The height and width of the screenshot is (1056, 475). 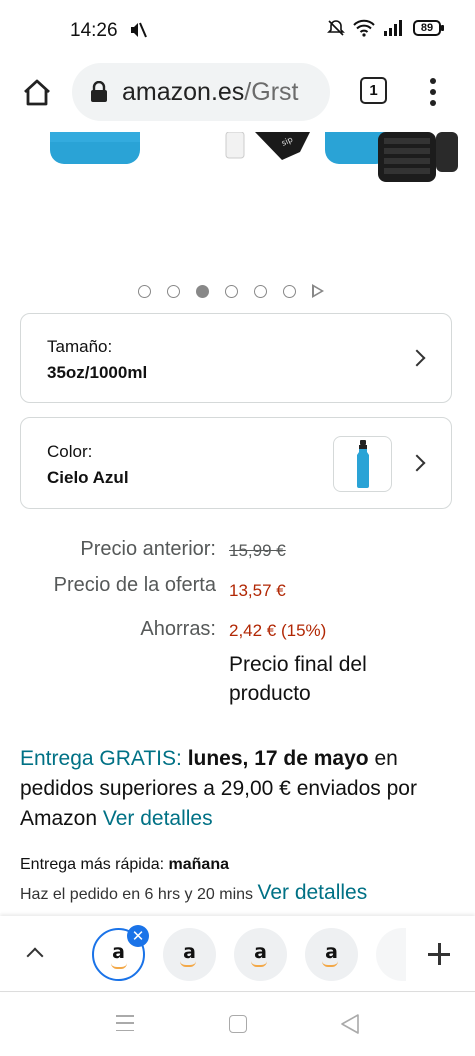 I want to click on delivery-date: lunes, 17 de mayo, so click(x=278, y=758).